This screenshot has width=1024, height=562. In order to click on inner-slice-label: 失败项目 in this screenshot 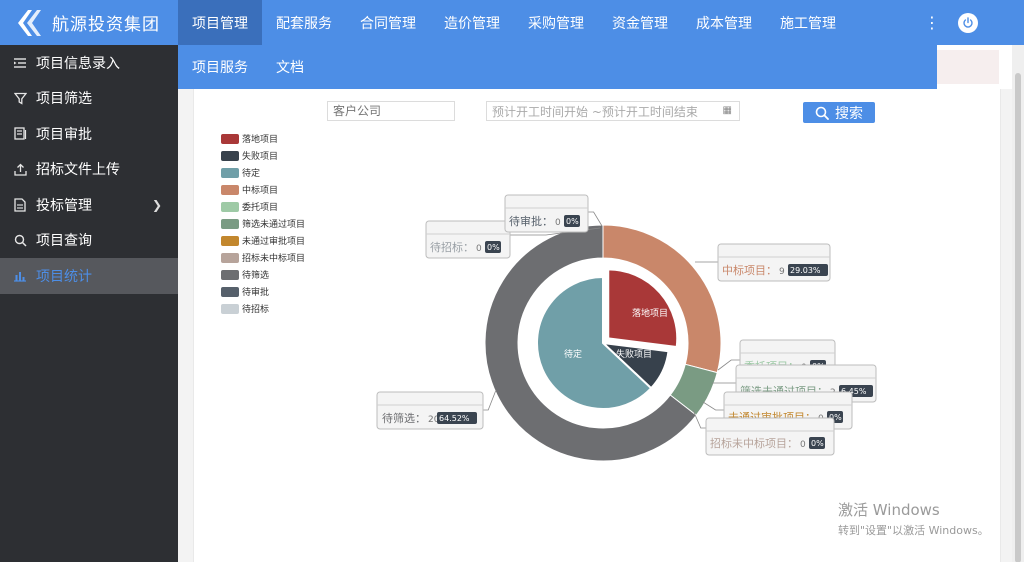, I will do `click(634, 354)`.